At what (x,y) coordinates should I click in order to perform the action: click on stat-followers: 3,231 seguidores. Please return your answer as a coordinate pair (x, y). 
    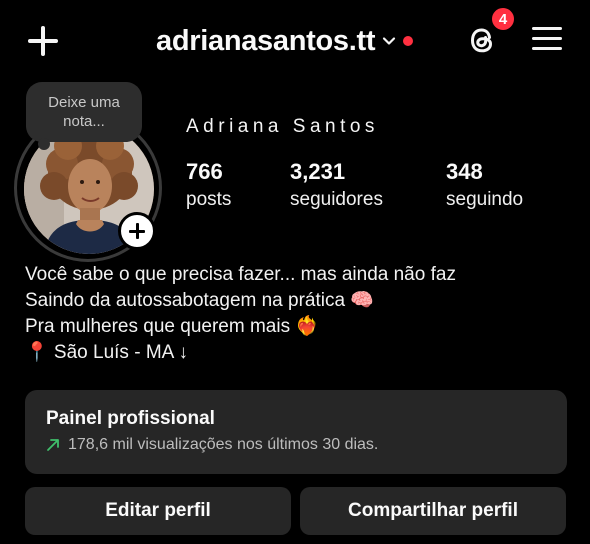
    Looking at the image, I should click on (336, 186).